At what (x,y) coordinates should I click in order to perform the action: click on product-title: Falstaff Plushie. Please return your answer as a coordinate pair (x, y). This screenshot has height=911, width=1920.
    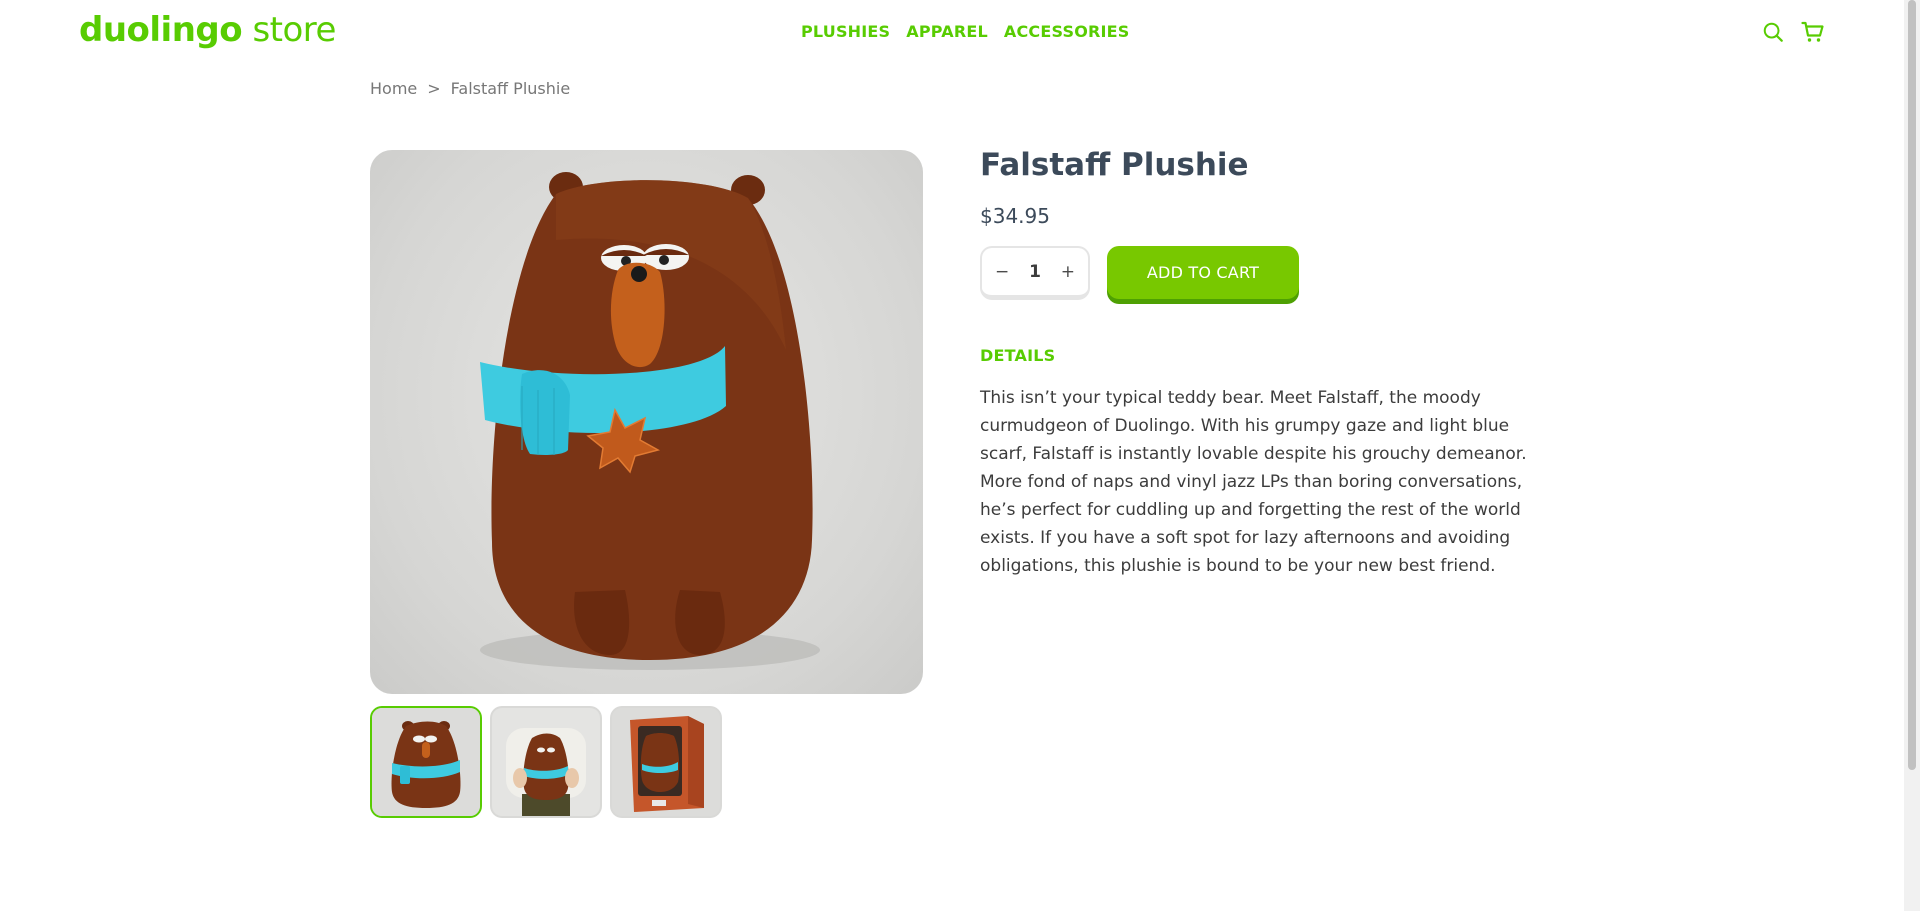
    Looking at the image, I should click on (1114, 165).